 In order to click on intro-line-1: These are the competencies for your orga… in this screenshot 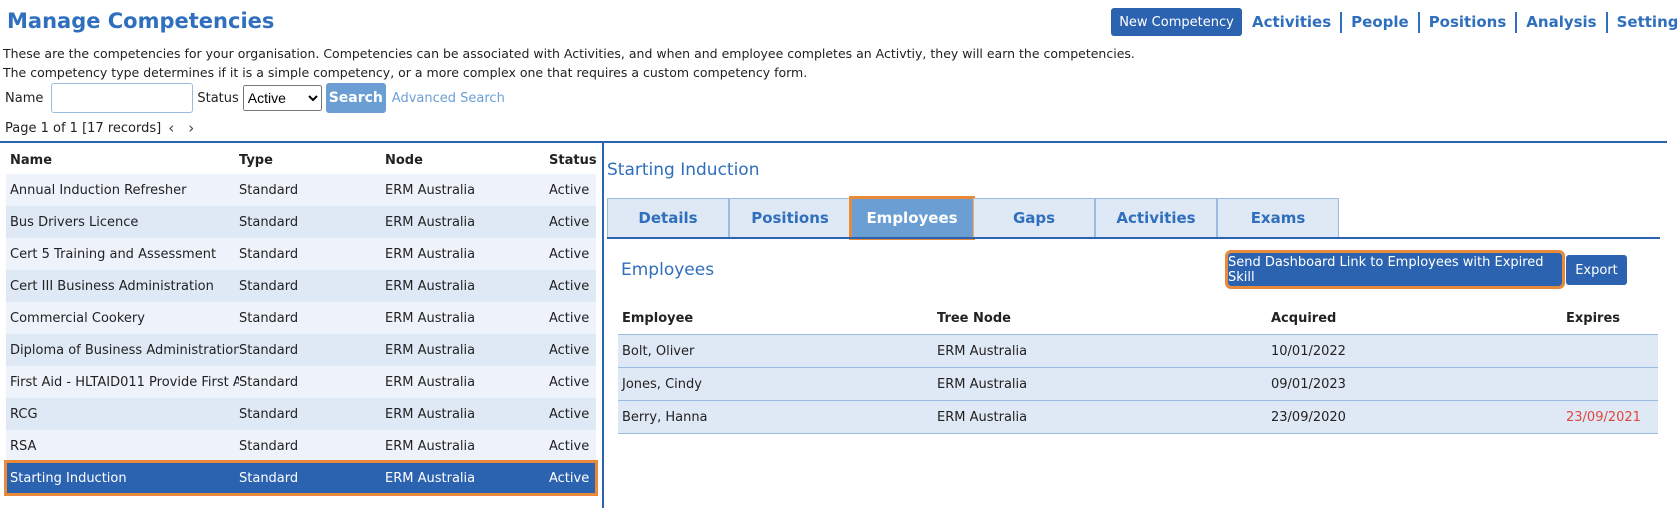, I will do `click(569, 53)`.